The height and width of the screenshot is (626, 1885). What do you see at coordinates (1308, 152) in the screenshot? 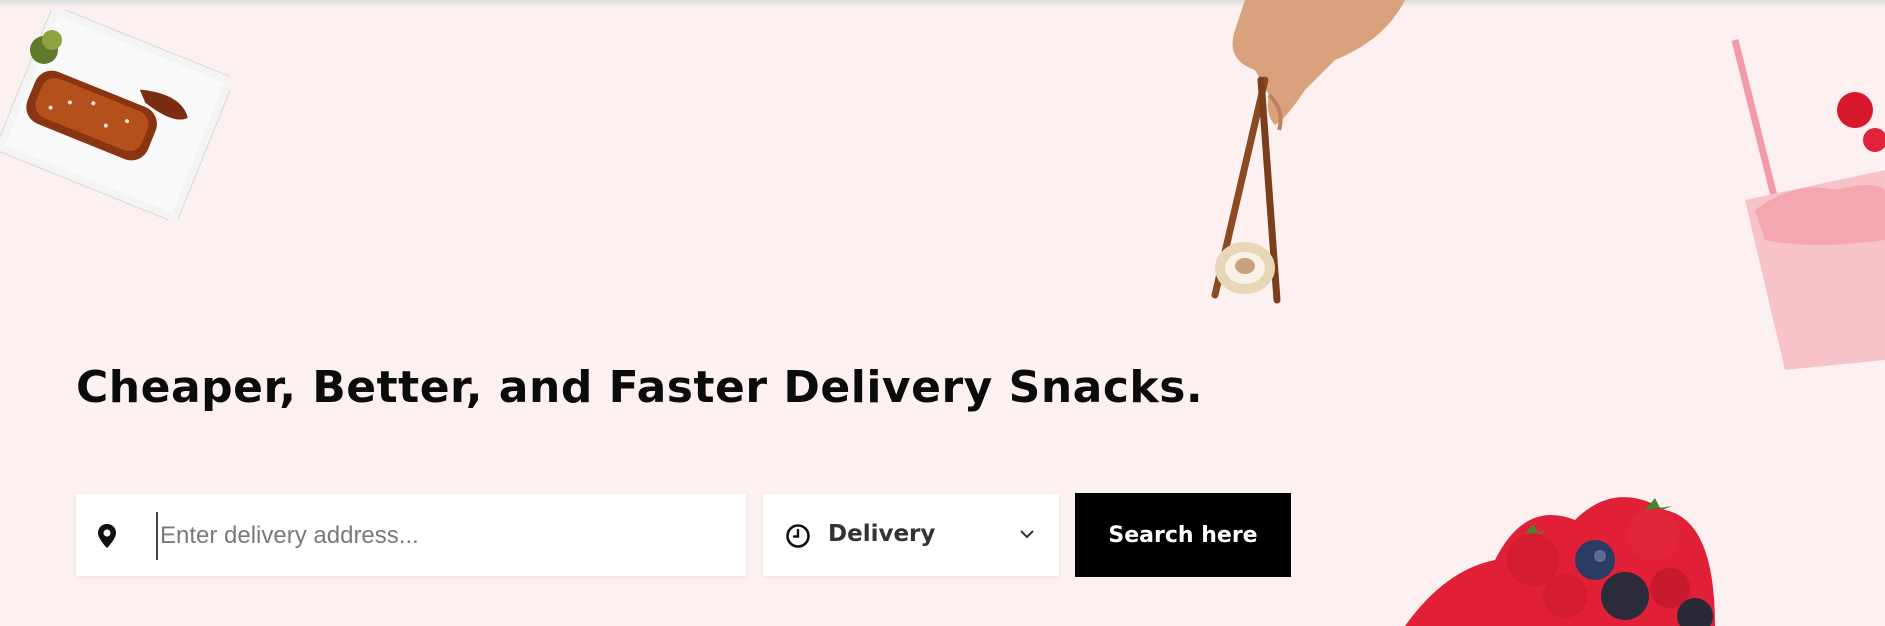
I see `chopsticks-sushi-image` at bounding box center [1308, 152].